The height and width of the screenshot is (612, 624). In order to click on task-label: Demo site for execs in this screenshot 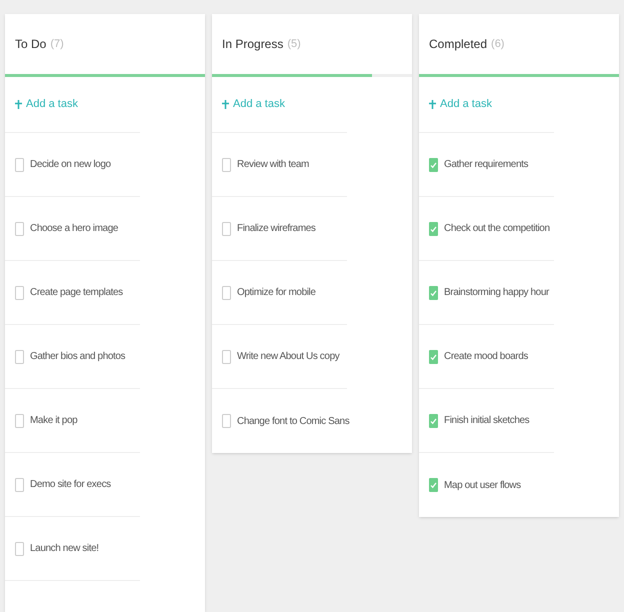, I will do `click(70, 485)`.